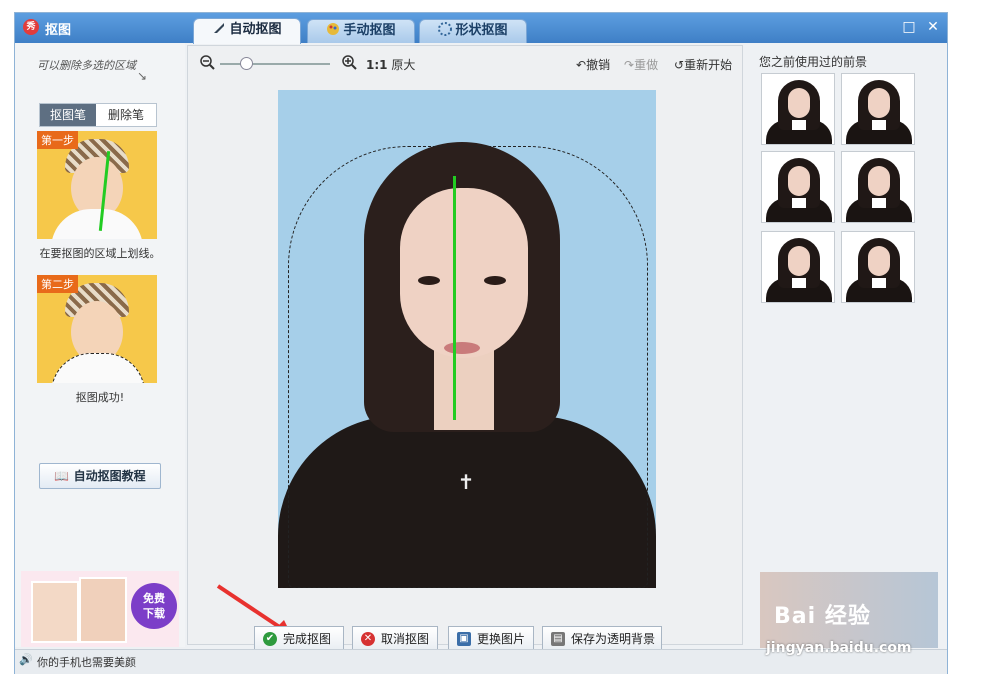 The image size is (1000, 683). I want to click on maximize-icon: □, so click(909, 27).